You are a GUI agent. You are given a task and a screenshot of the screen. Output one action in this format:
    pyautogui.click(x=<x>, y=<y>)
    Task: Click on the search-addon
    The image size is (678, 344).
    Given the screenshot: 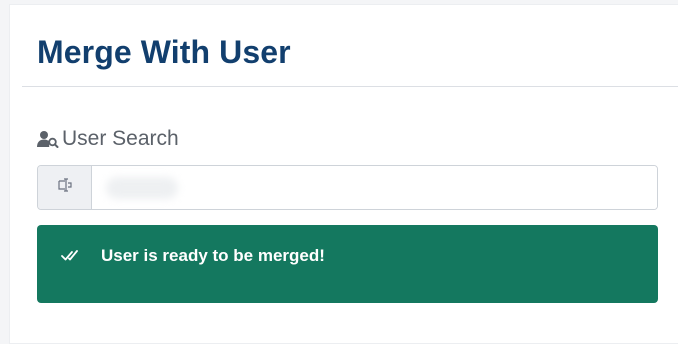 What is the action you would take?
    pyautogui.click(x=65, y=187)
    